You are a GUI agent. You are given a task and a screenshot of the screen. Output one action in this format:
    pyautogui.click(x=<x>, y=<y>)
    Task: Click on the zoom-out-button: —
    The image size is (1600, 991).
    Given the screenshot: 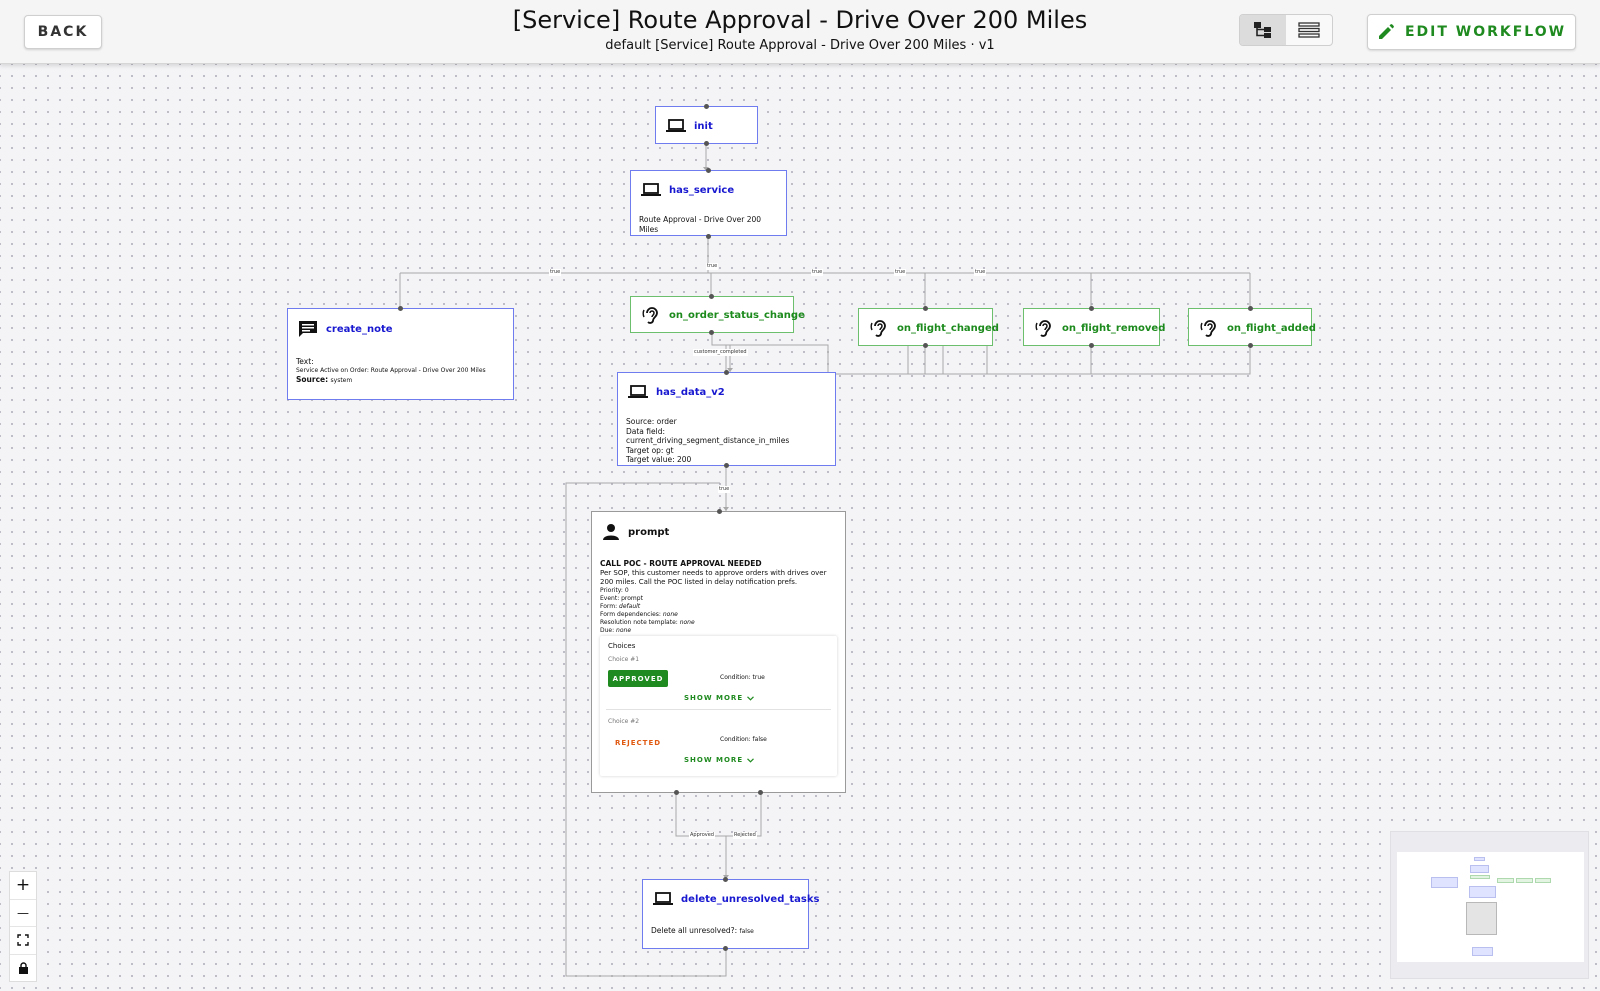 What is the action you would take?
    pyautogui.click(x=23, y=913)
    